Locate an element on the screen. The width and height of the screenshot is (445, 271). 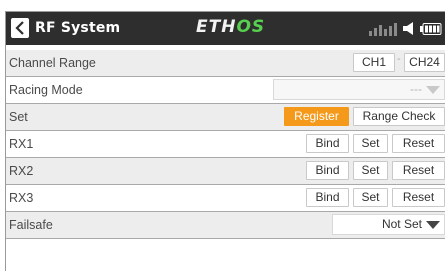
channel-start-field: CH1 is located at coordinates (374, 62).